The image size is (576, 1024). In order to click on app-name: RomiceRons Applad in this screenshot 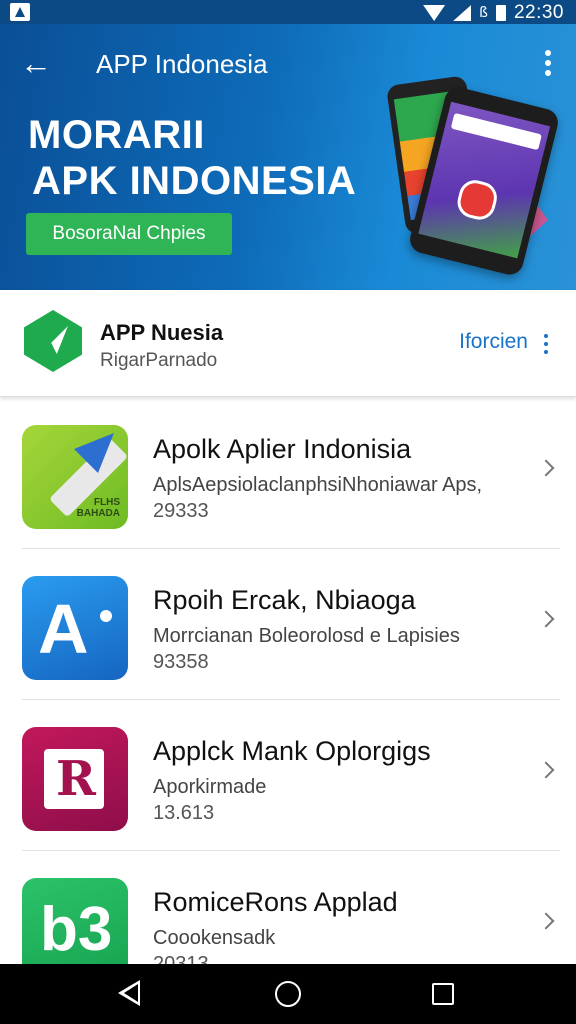, I will do `click(275, 902)`.